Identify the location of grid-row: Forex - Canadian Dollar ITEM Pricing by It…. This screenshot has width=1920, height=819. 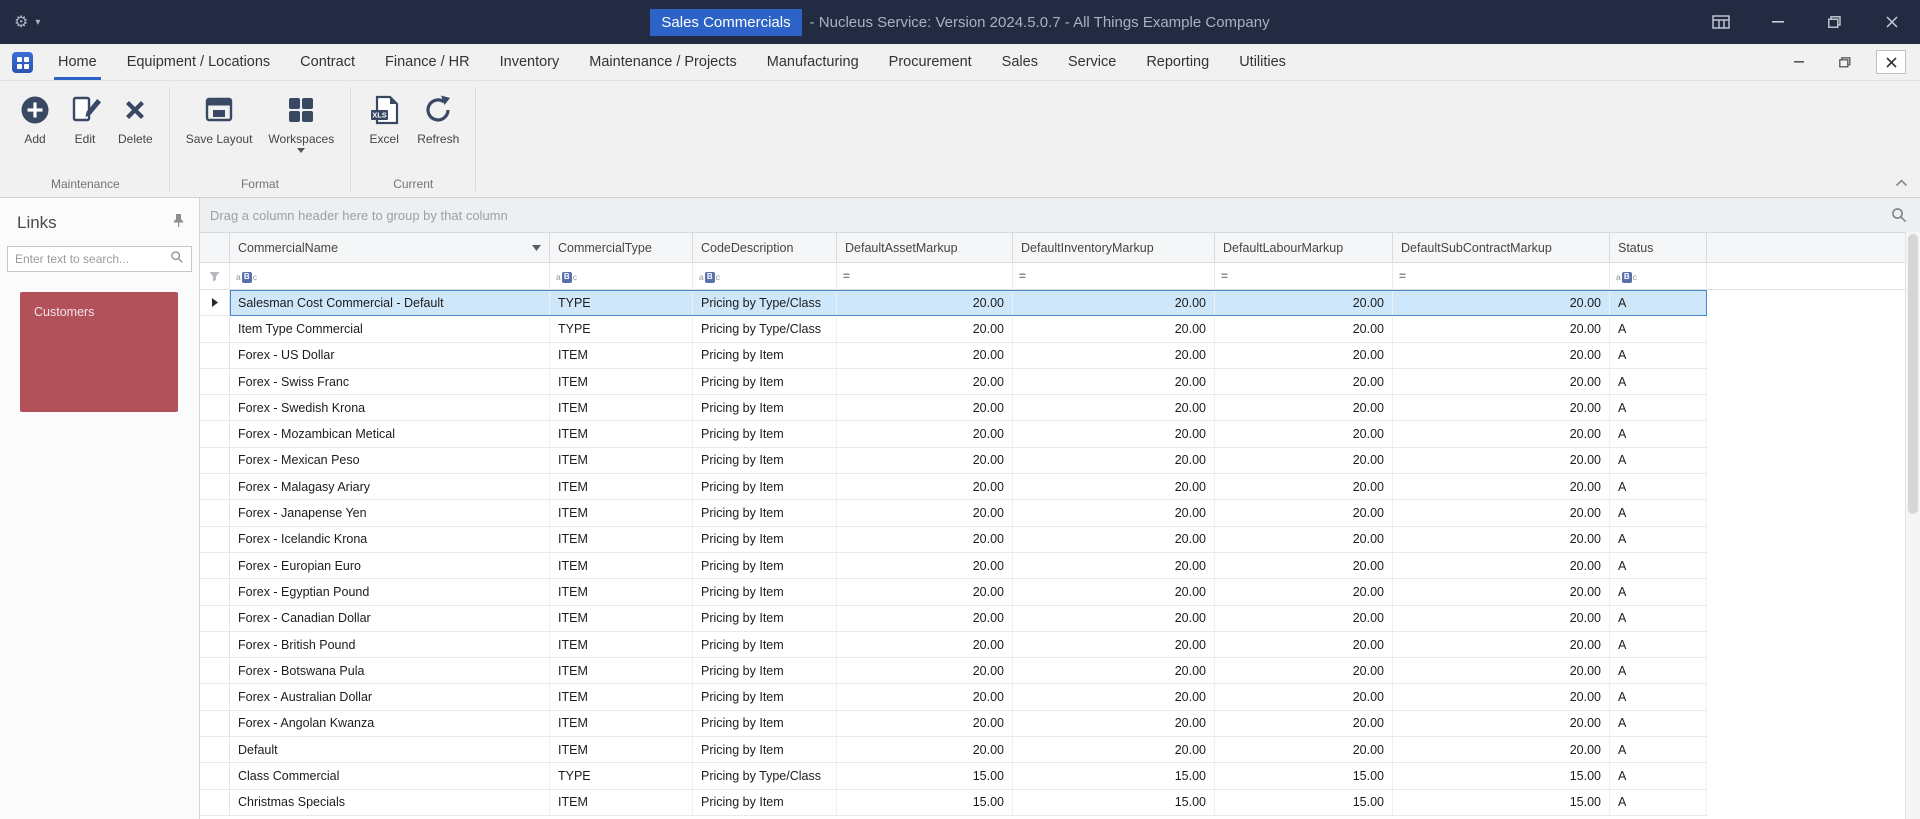
(1060, 618).